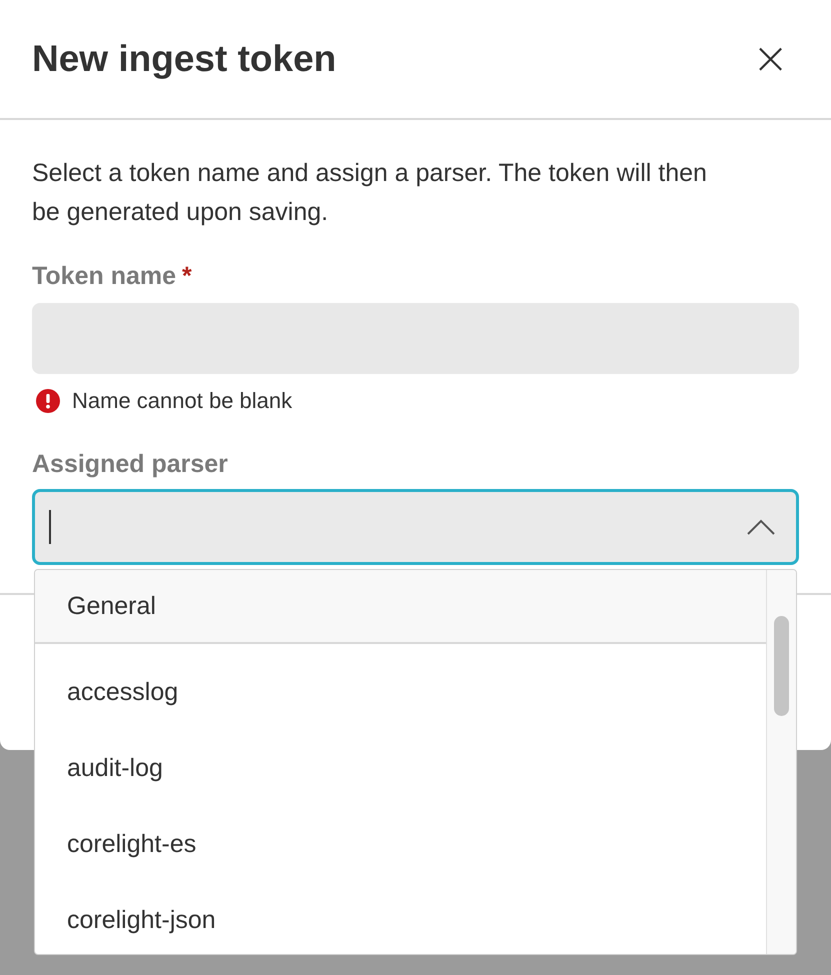 Image resolution: width=831 pixels, height=975 pixels. Describe the element at coordinates (400, 844) in the screenshot. I see `dropdown-option: corelight-es` at that location.